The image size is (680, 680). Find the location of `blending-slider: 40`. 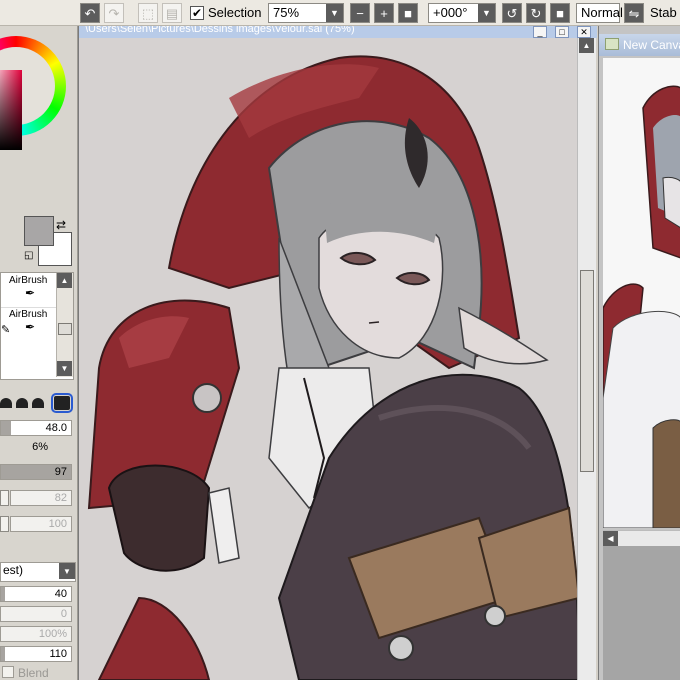

blending-slider: 40 is located at coordinates (36, 594).